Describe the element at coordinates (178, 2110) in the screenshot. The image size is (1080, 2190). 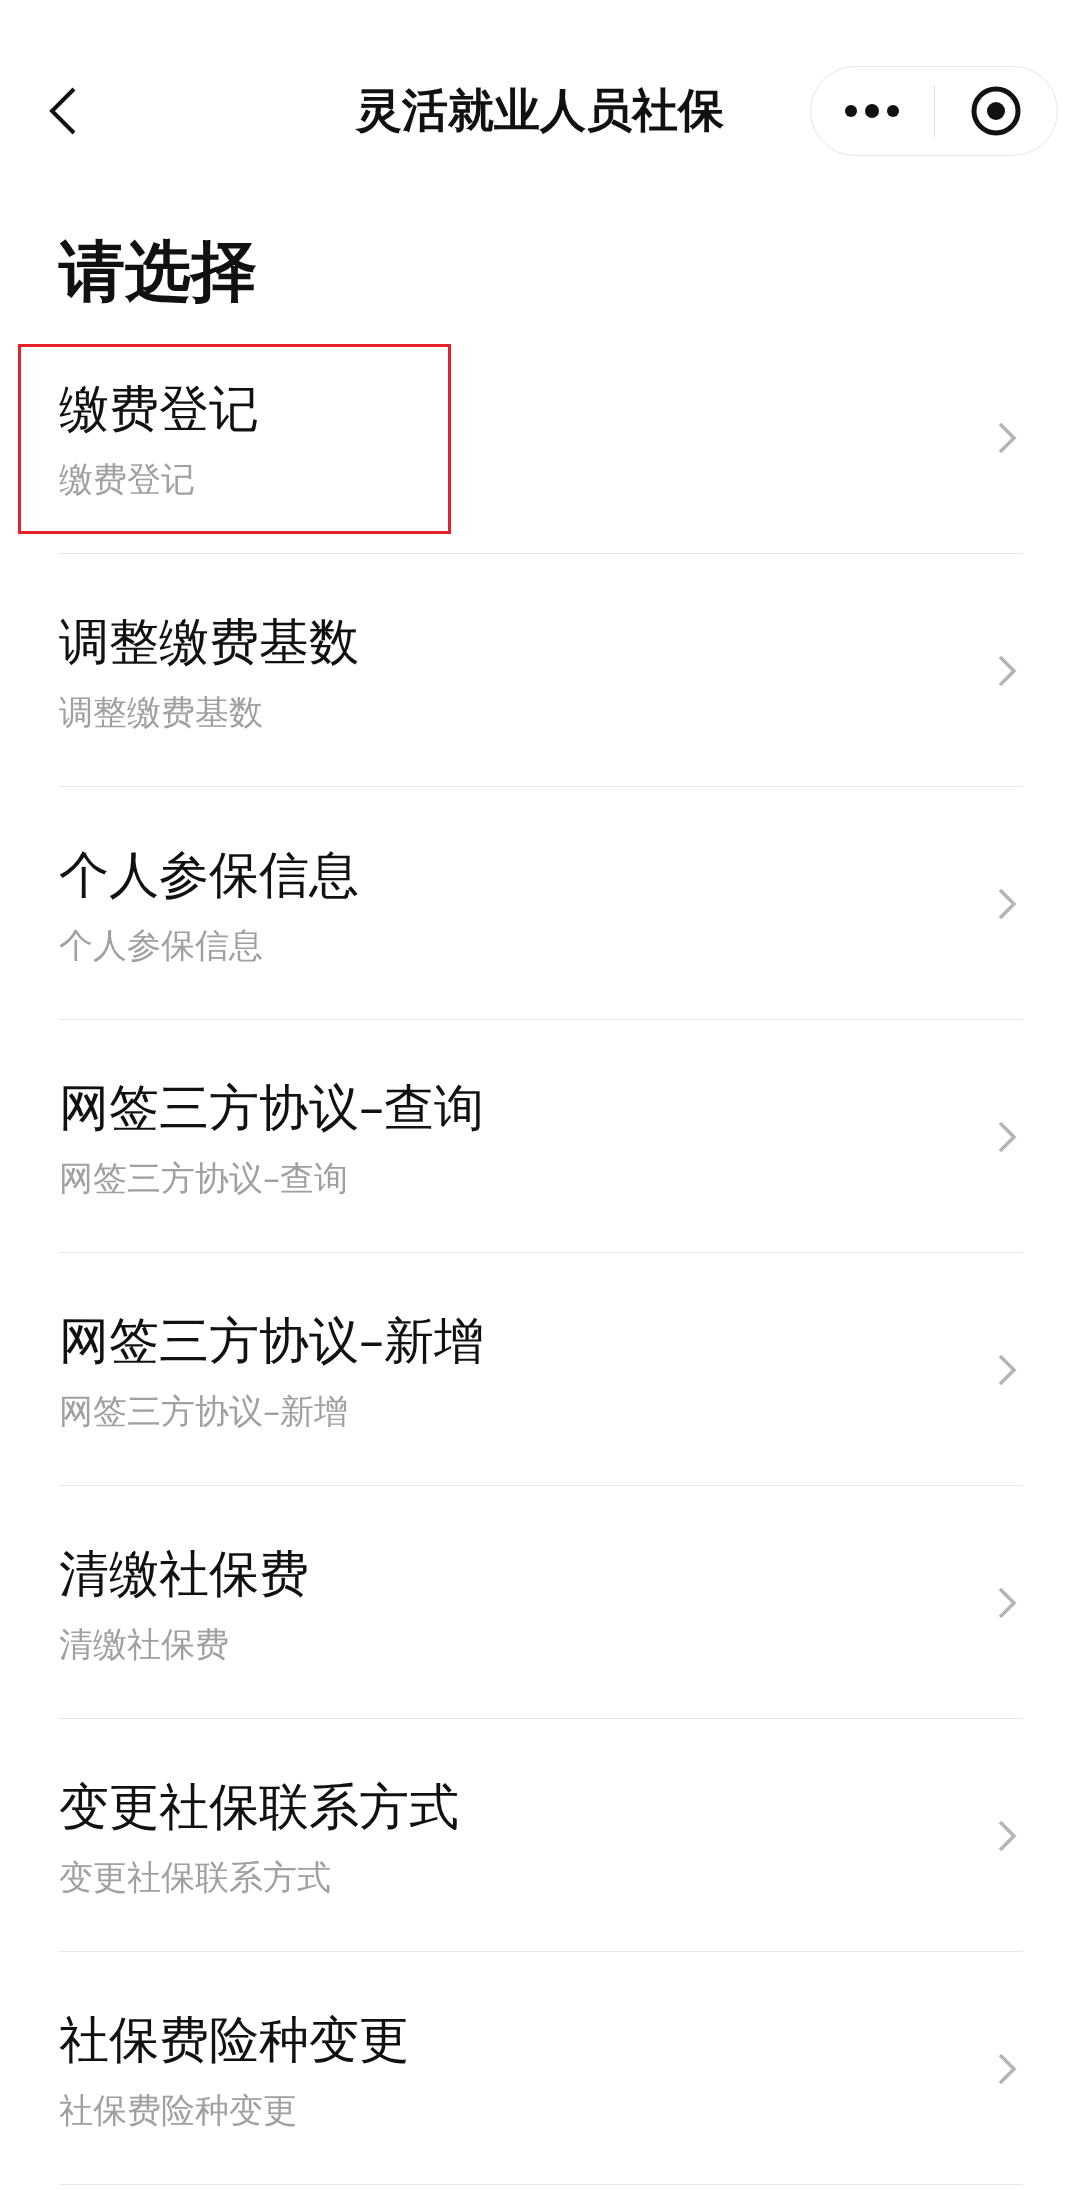
I see `menu-item-subtitle: 社保费险种变更` at that location.